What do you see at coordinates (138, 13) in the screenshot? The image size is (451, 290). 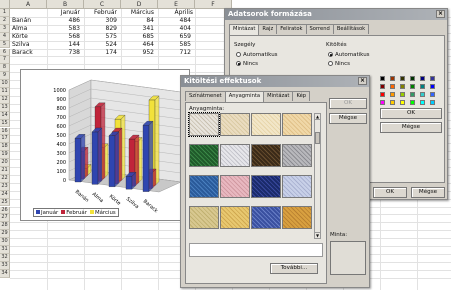 I see `cell-header-mar: Március` at bounding box center [138, 13].